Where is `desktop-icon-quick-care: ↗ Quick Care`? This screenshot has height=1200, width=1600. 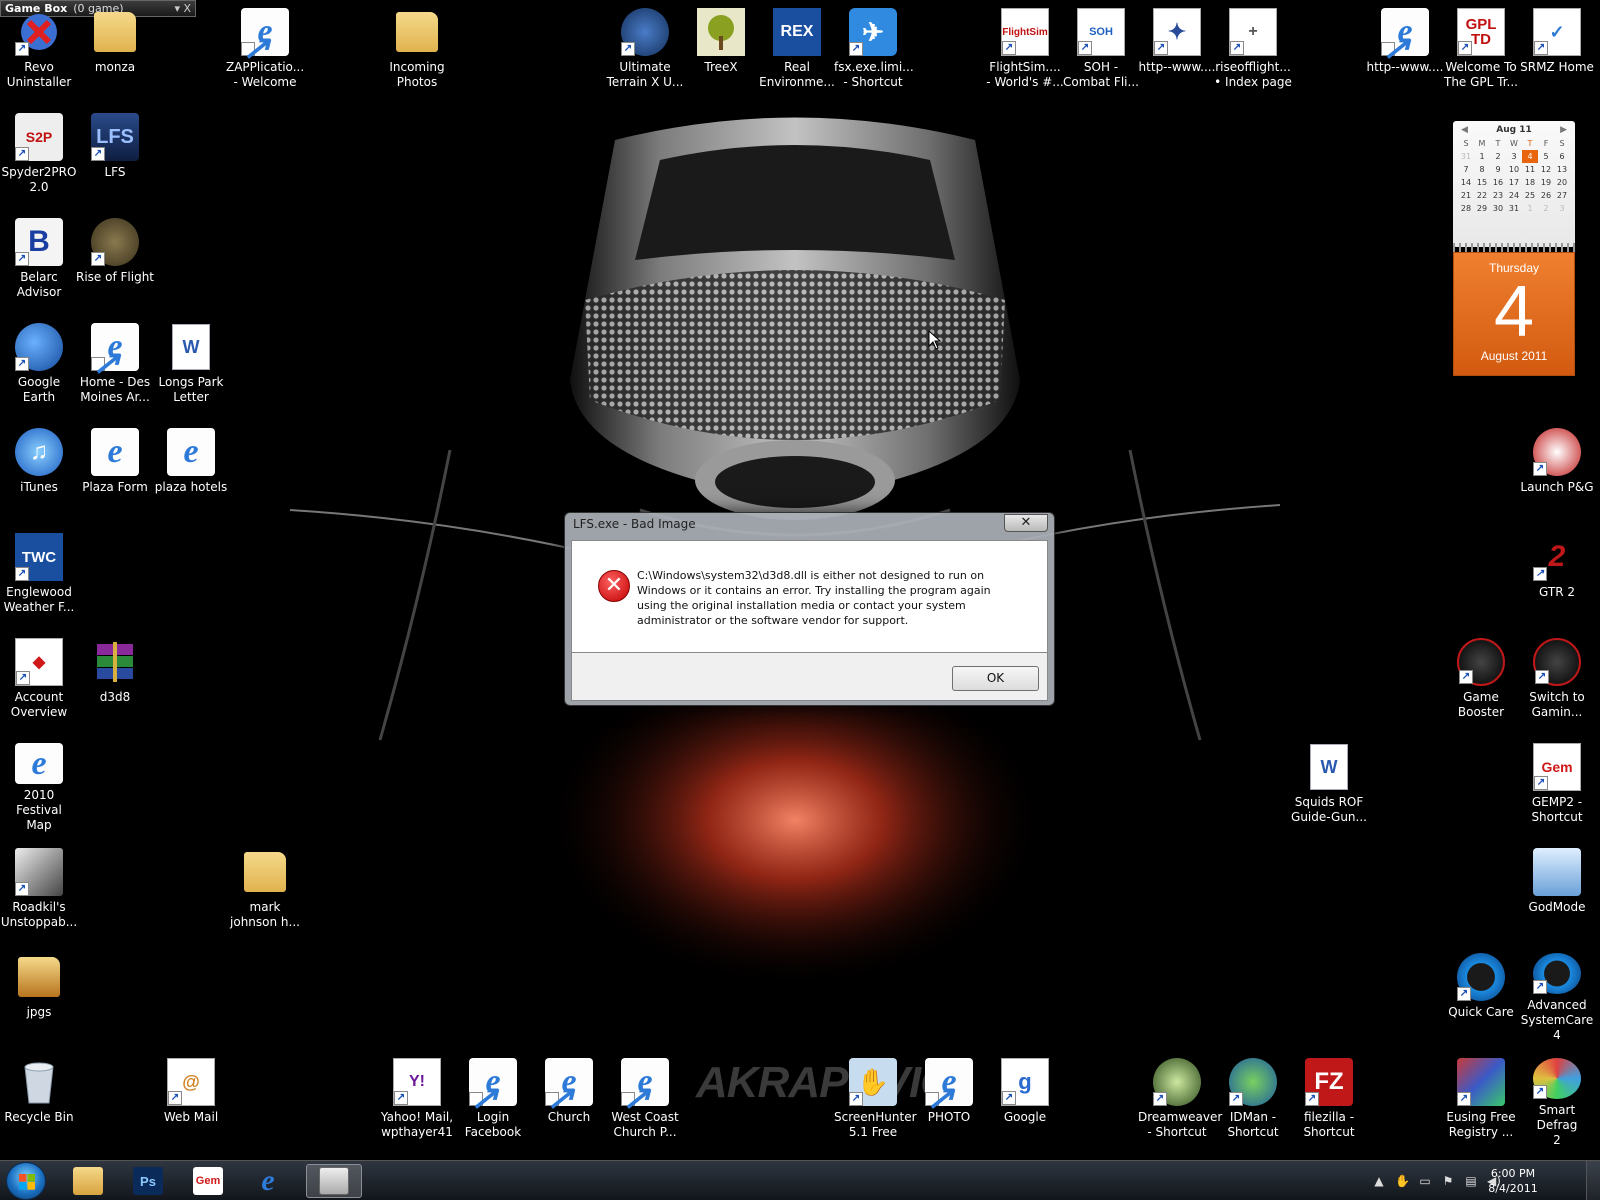 desktop-icon-quick-care: ↗ Quick Care is located at coordinates (1481, 995).